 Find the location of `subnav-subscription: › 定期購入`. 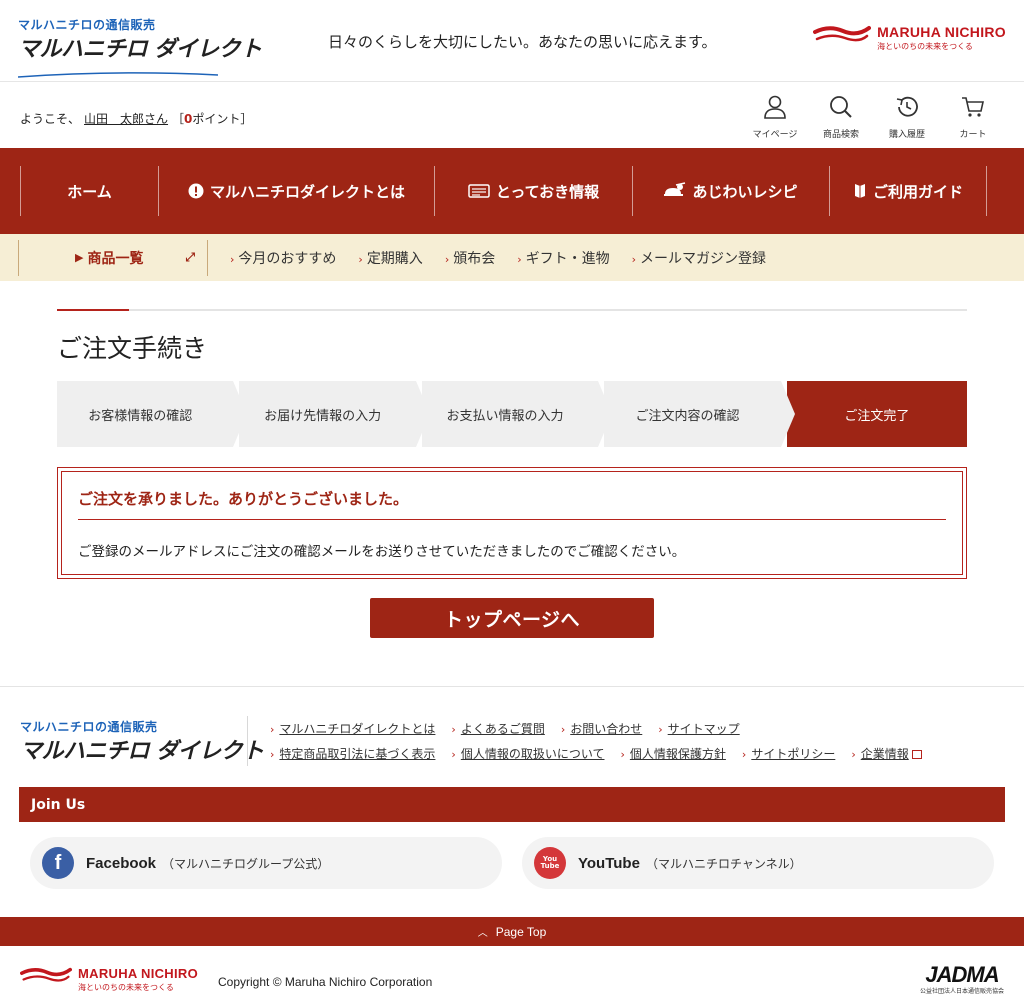

subnav-subscription: › 定期購入 is located at coordinates (390, 258).